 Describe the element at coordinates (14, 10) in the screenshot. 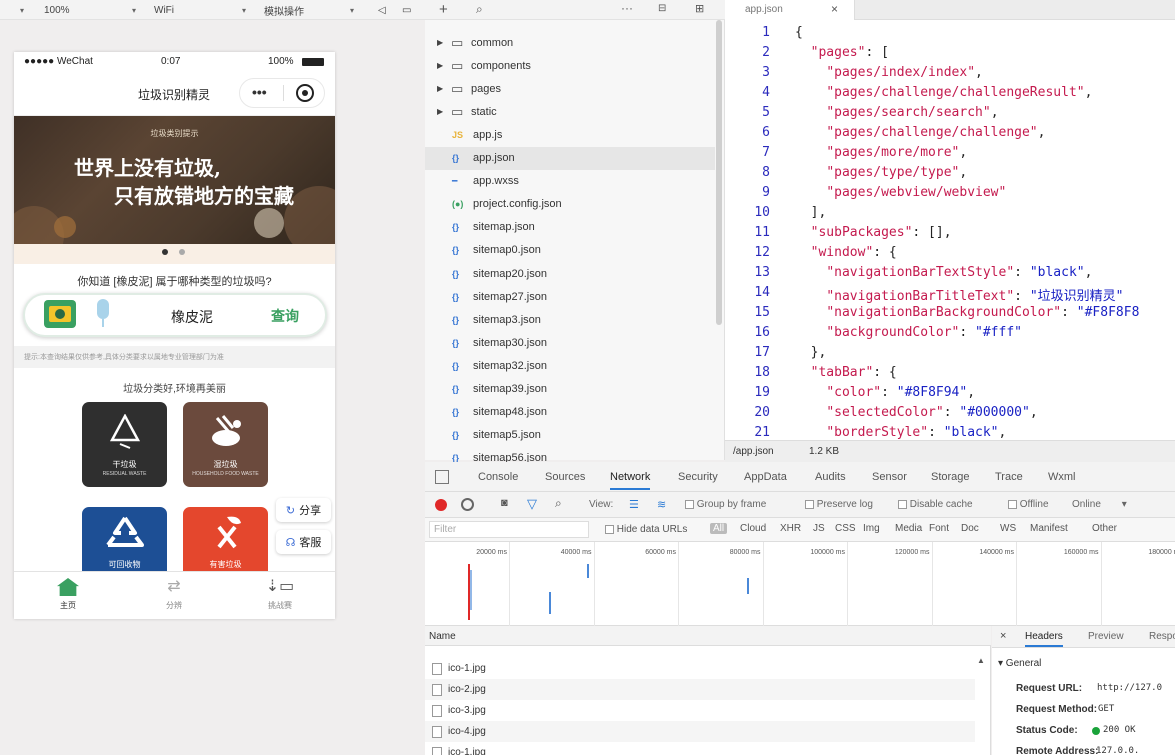

I see `device-select: ▾` at that location.